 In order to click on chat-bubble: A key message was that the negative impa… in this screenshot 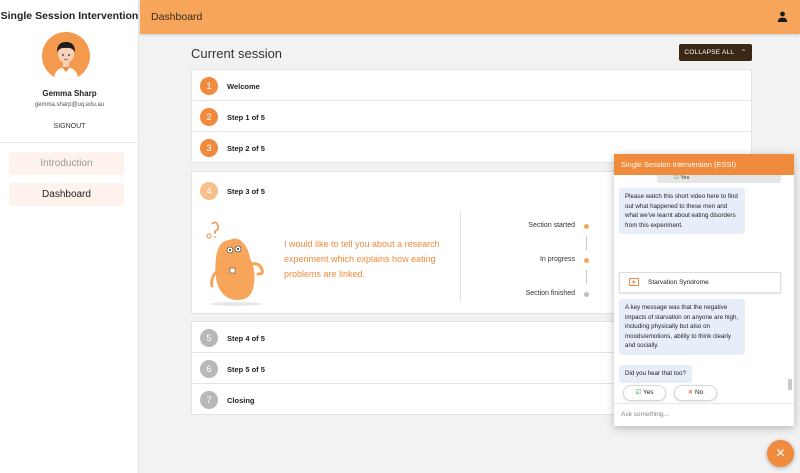, I will do `click(682, 327)`.